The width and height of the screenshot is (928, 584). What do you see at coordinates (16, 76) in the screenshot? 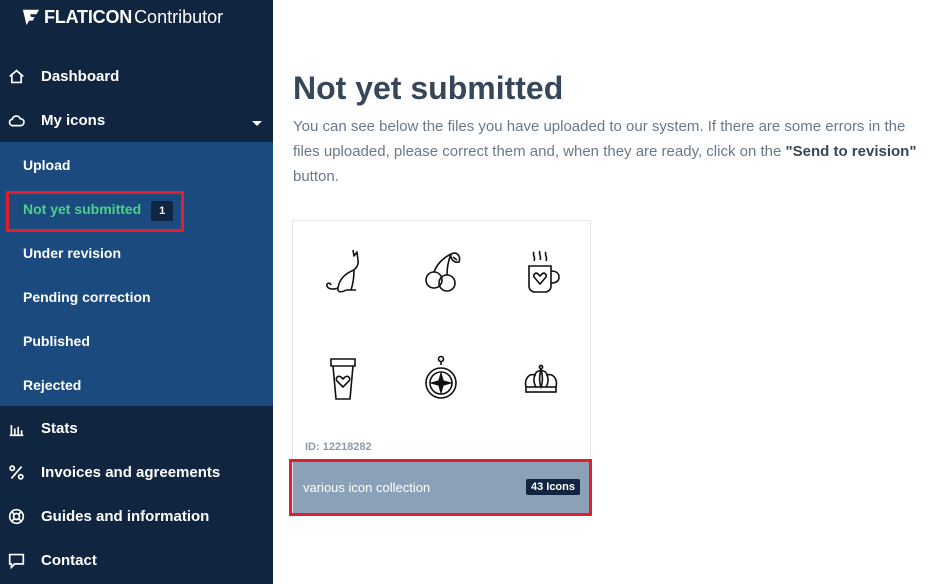
I see `home-icon` at bounding box center [16, 76].